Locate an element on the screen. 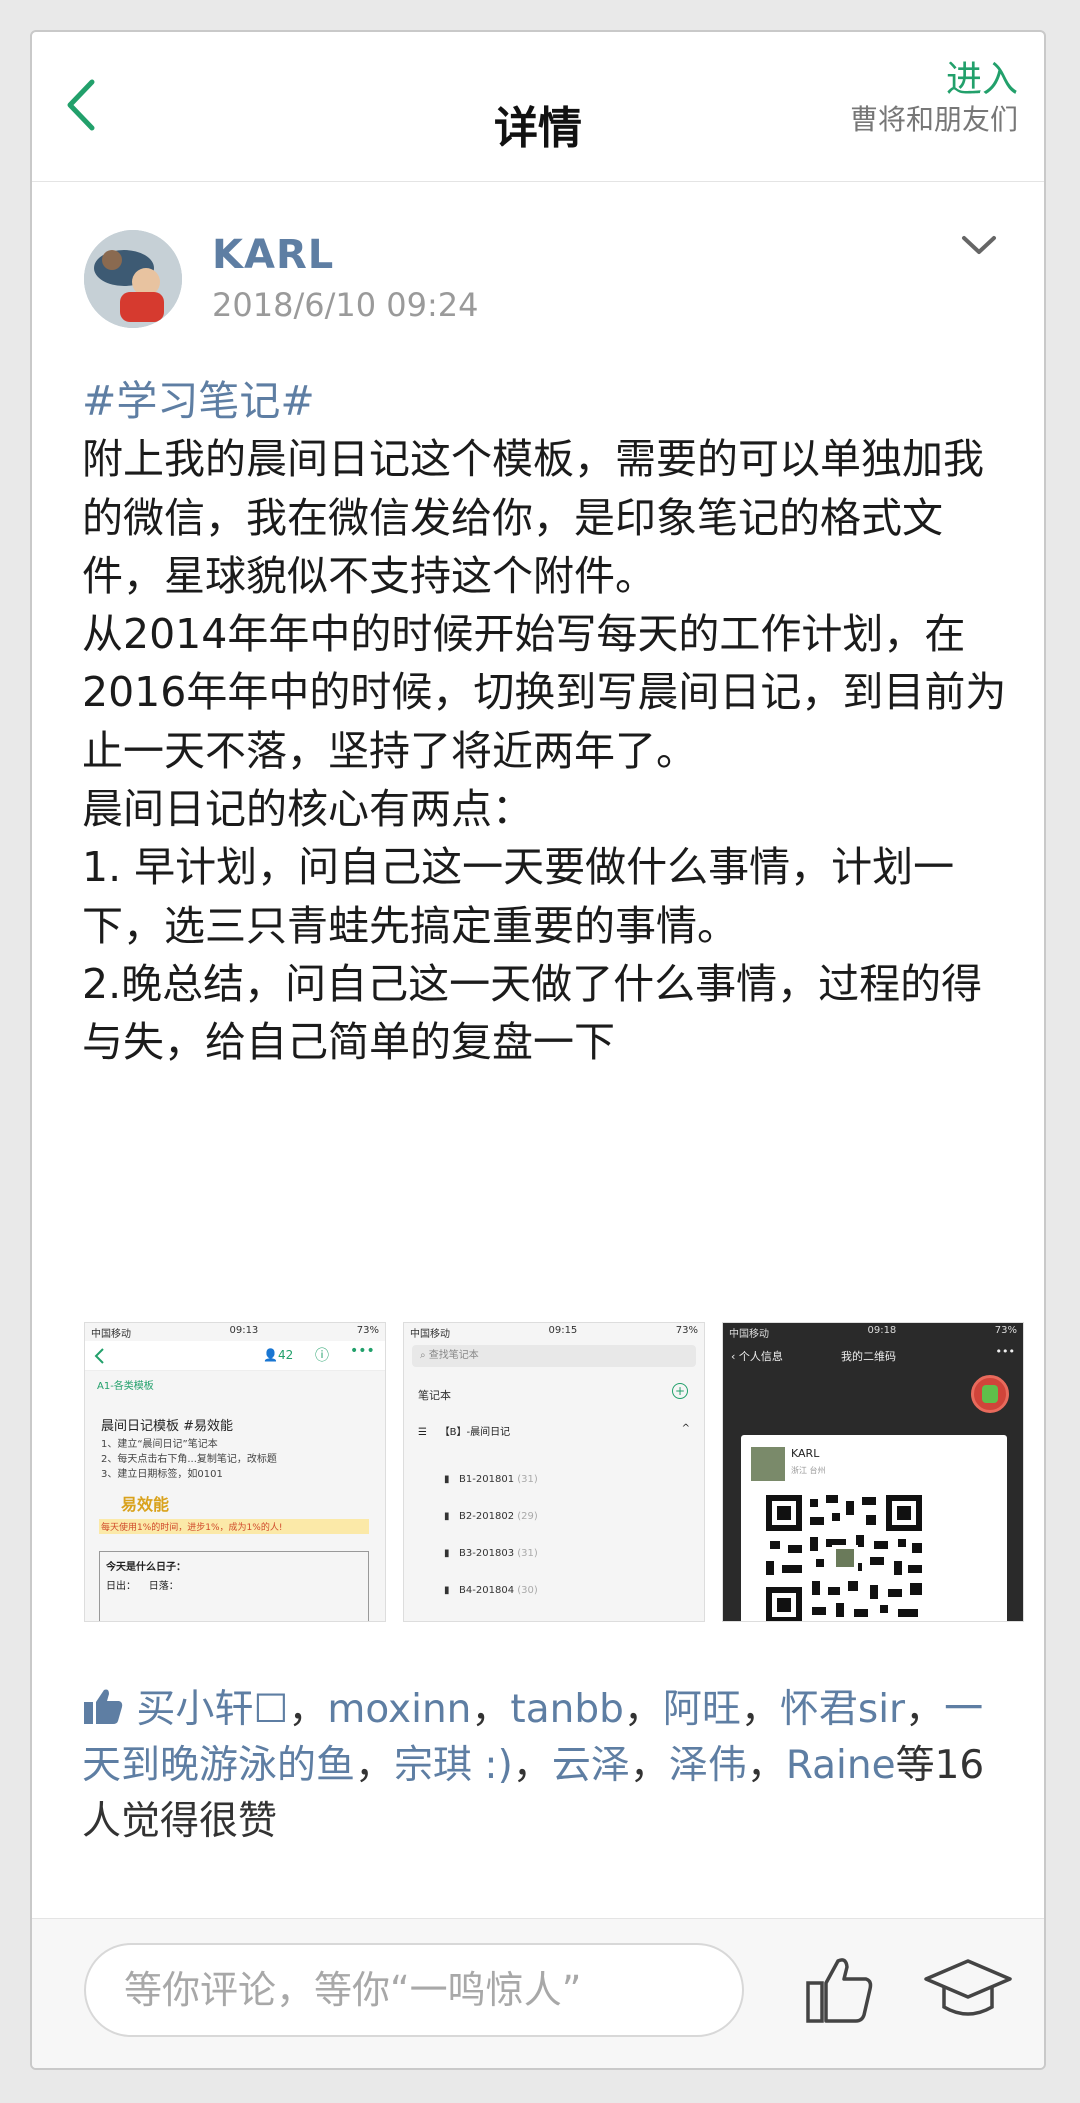 The image size is (1080, 2103). notebook-item: ▮ B2-201802 (29) is located at coordinates (491, 1516).